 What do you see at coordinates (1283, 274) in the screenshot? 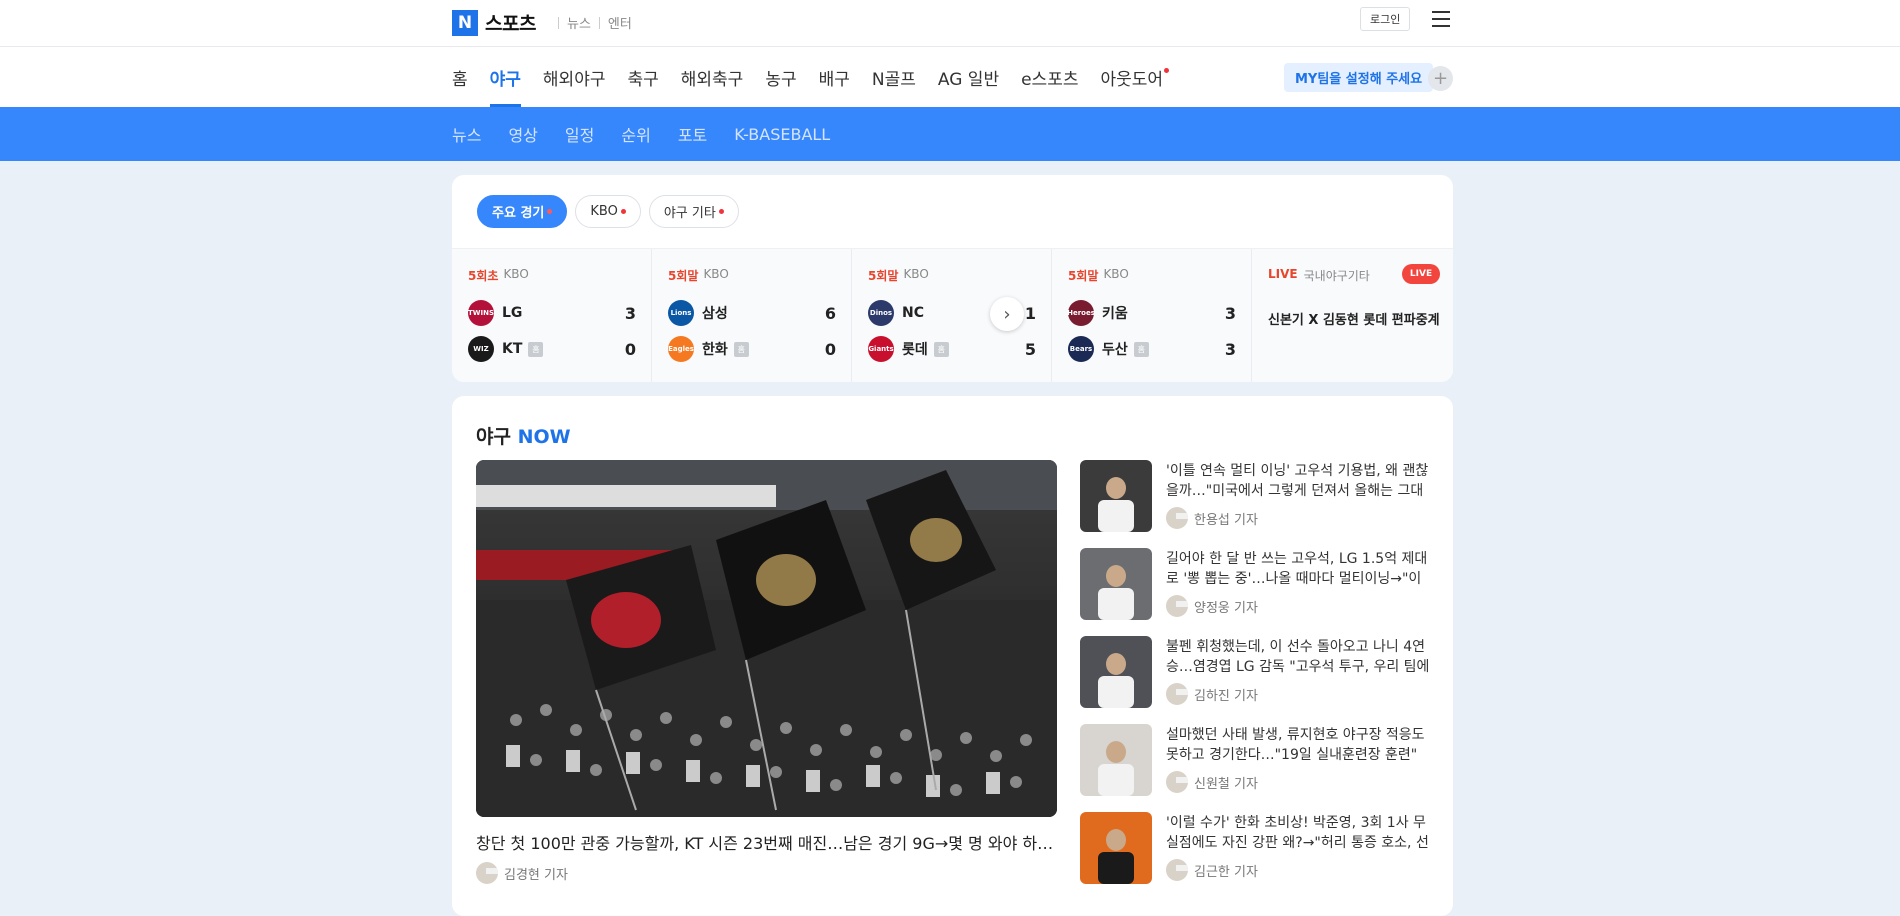
I see `live-label: LIVE` at bounding box center [1283, 274].